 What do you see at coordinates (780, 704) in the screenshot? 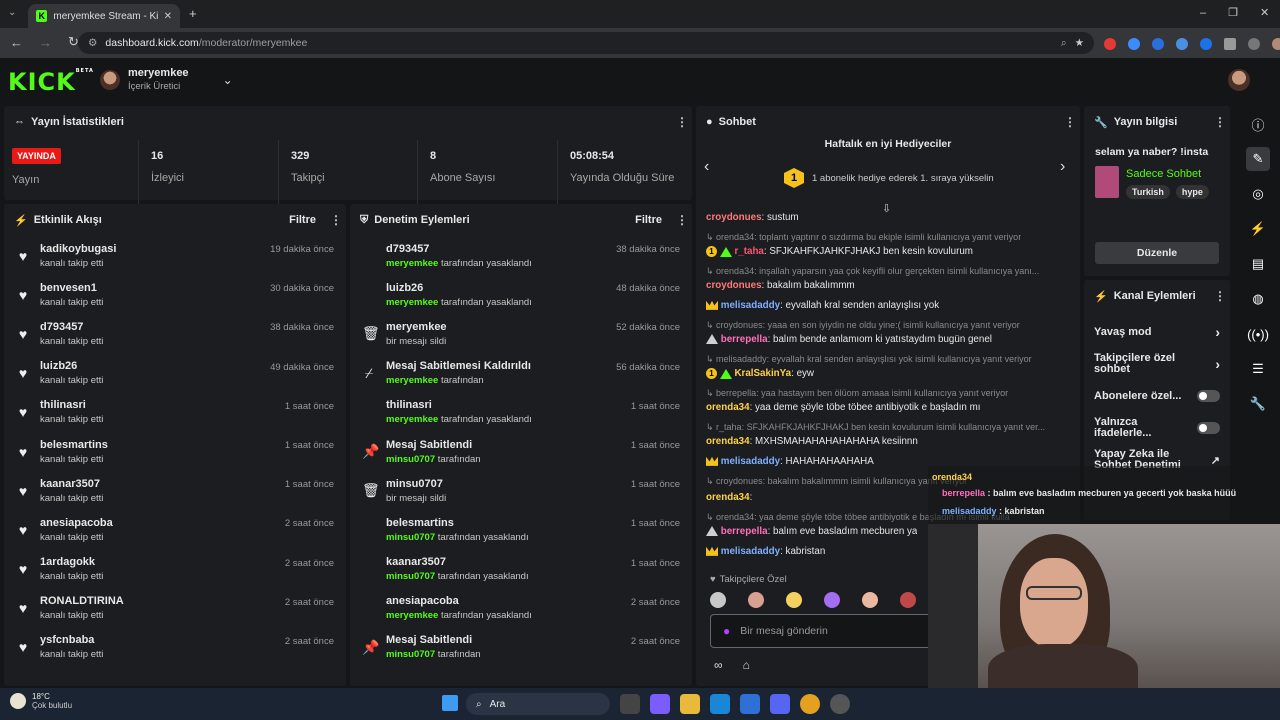
I see `discord-icon` at bounding box center [780, 704].